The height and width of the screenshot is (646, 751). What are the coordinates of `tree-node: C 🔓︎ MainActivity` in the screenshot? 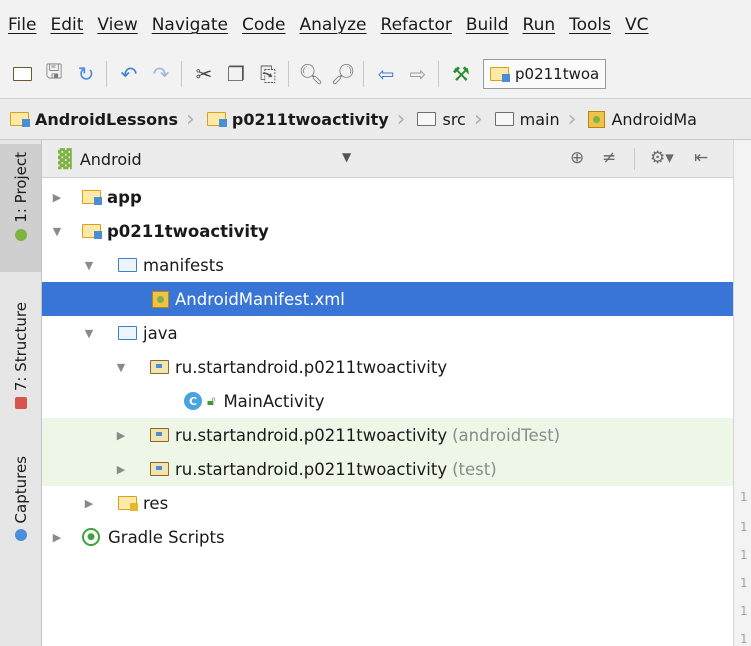 It's located at (254, 401).